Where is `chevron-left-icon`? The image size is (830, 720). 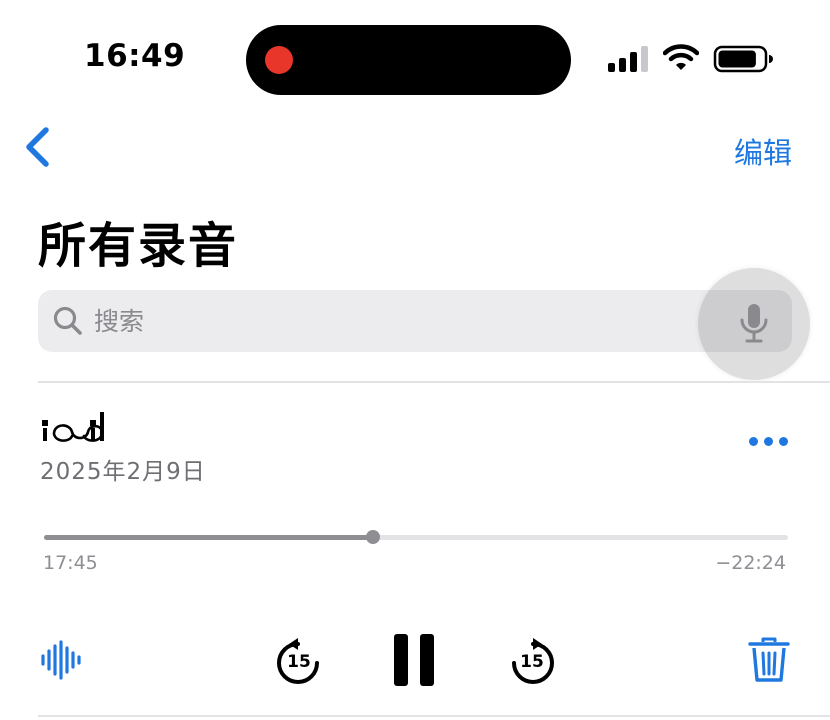
chevron-left-icon is located at coordinates (37, 147).